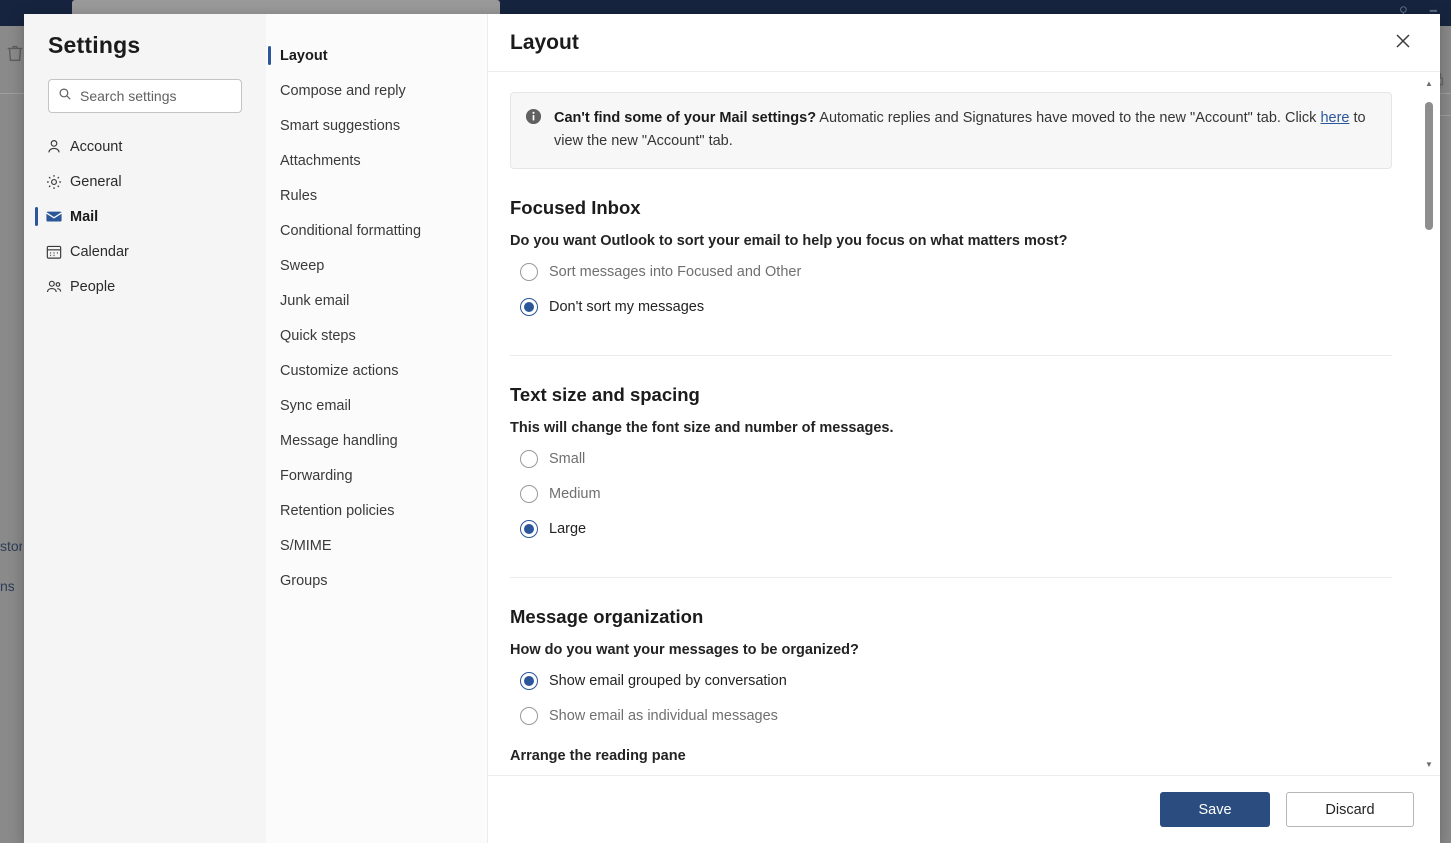  What do you see at coordinates (376, 300) in the screenshot?
I see `subnav-item-junk-email: Junk email` at bounding box center [376, 300].